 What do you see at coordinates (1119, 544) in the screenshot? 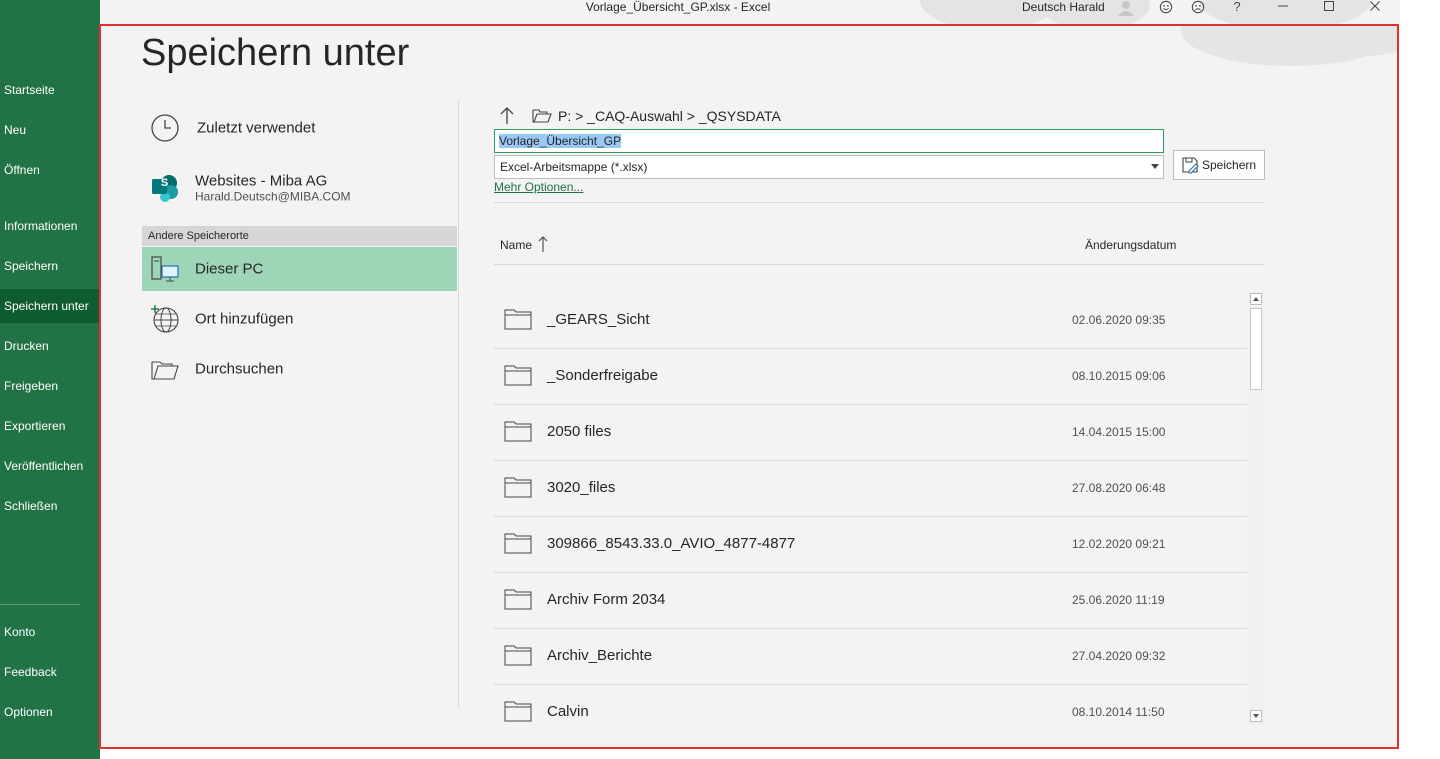
I see `file-date: 12.02.2020 09:21` at bounding box center [1119, 544].